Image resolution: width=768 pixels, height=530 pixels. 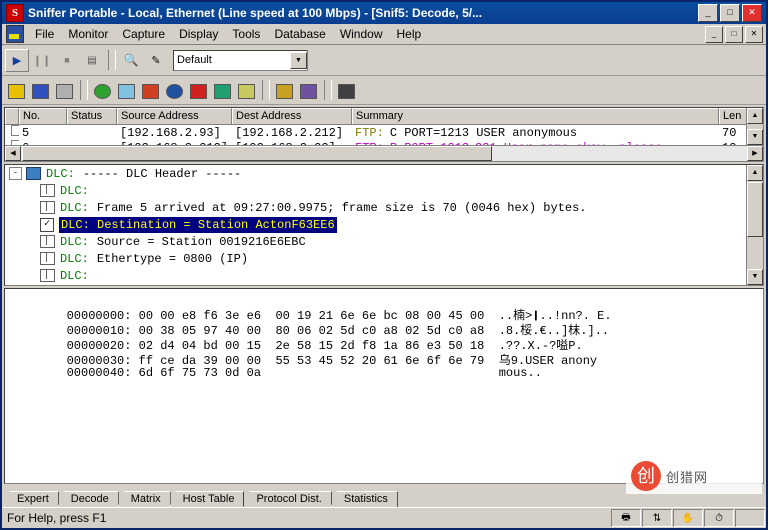 What do you see at coordinates (284, 90) in the screenshot?
I see `key-icon` at bounding box center [284, 90].